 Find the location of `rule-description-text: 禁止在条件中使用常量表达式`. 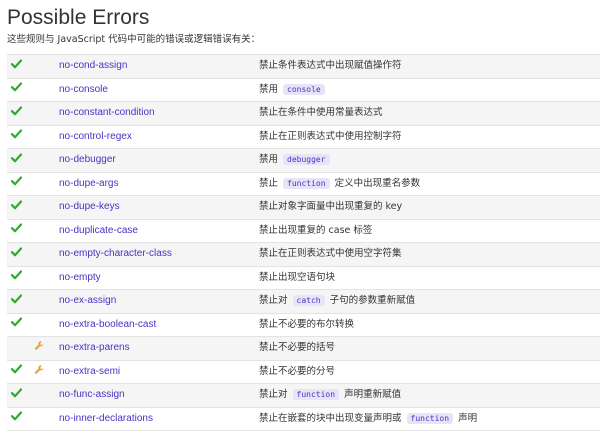

rule-description-text: 禁止在条件中使用常量表达式 is located at coordinates (321, 113).